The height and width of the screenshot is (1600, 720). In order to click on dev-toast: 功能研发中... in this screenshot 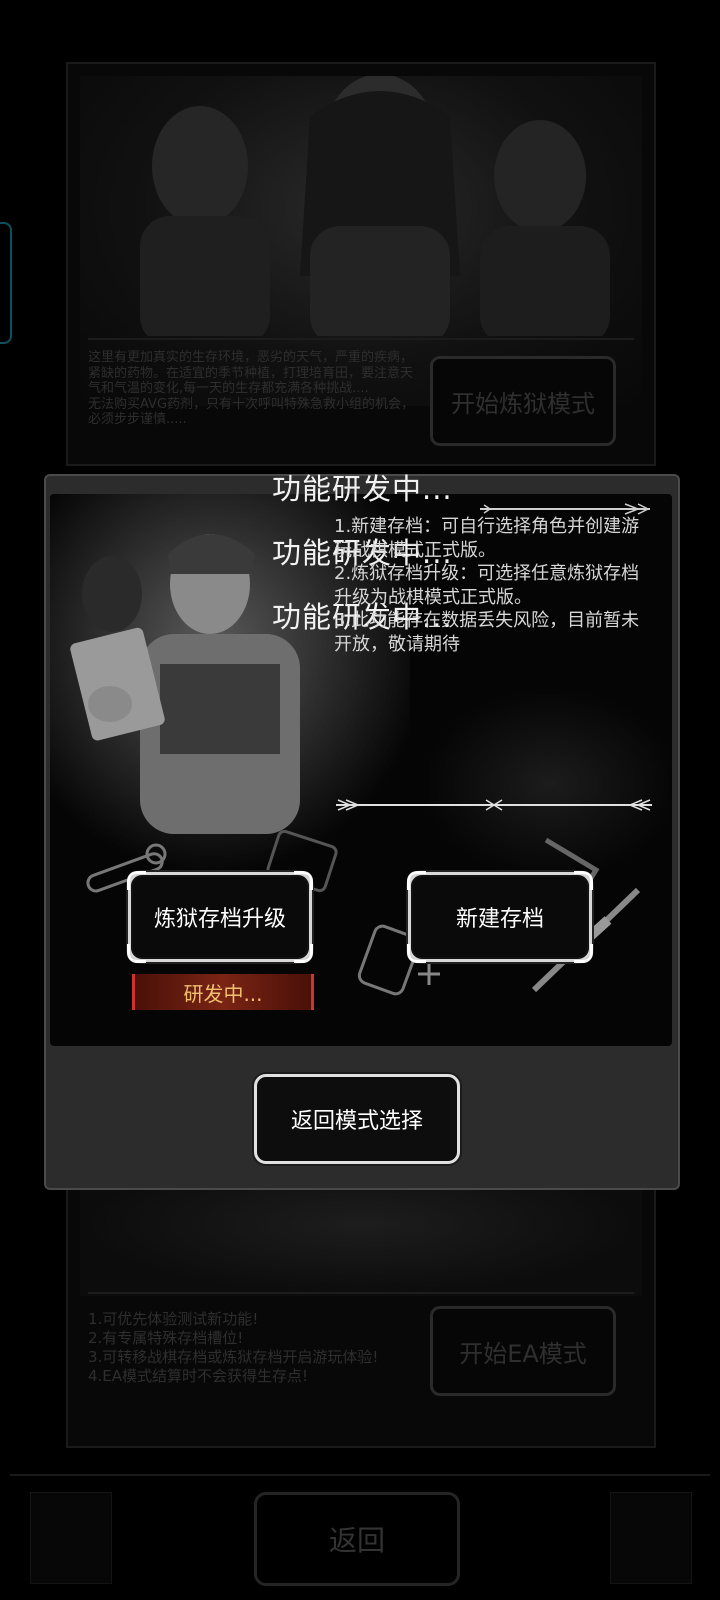, I will do `click(362, 489)`.